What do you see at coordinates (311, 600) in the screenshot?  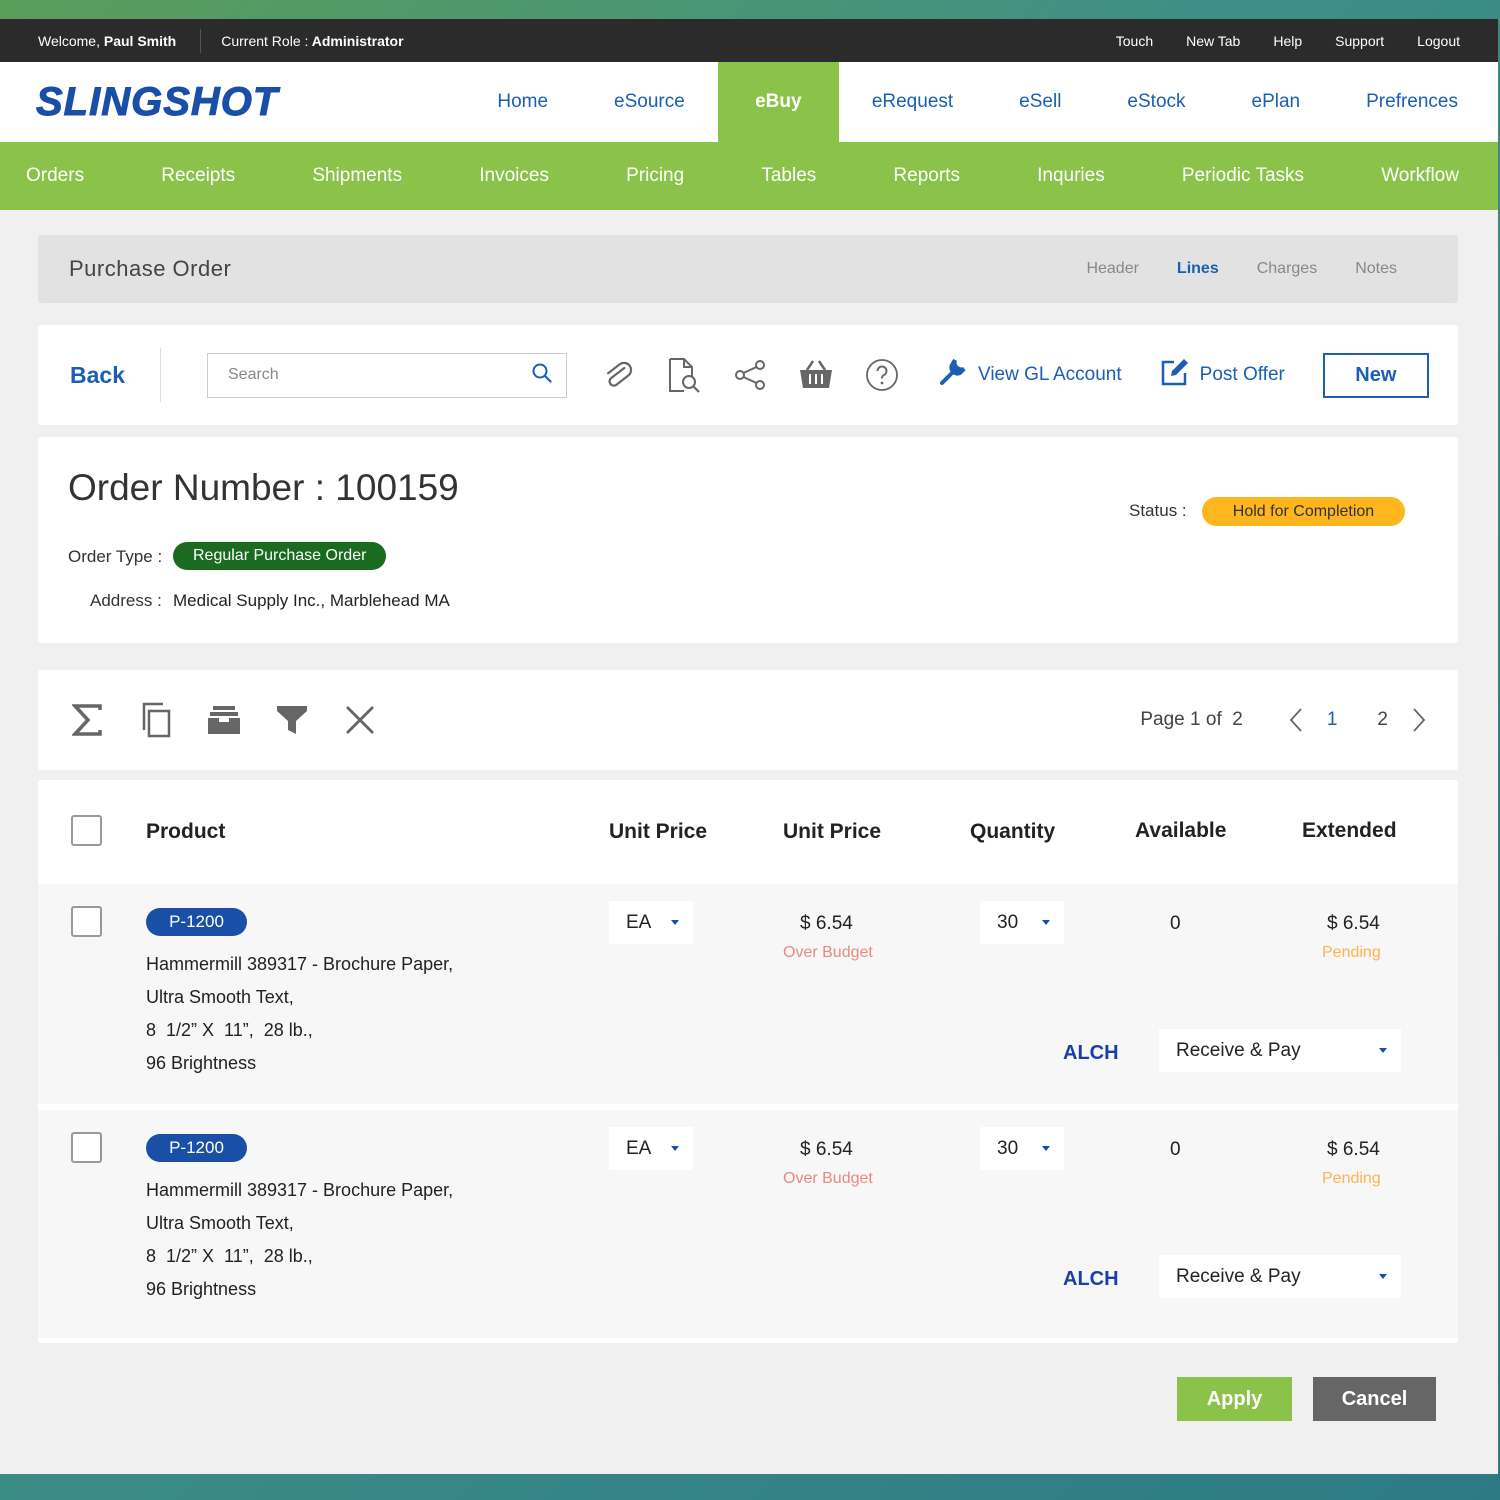 I see `address-value: Medical Supply Inc., Marblehead MA` at bounding box center [311, 600].